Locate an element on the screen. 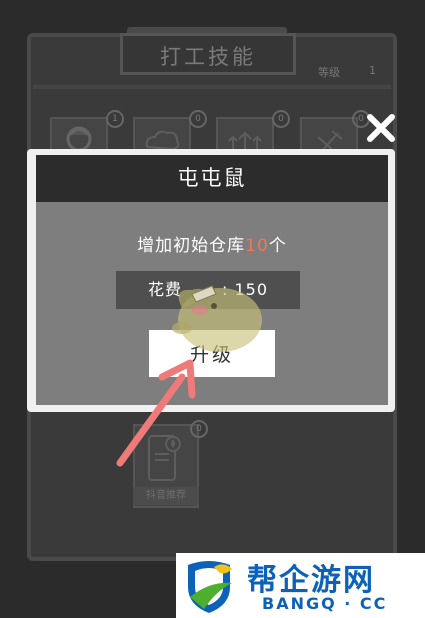 Image resolution: width=425 pixels, height=618 pixels. cost-text: 花费: 150 is located at coordinates (208, 289).